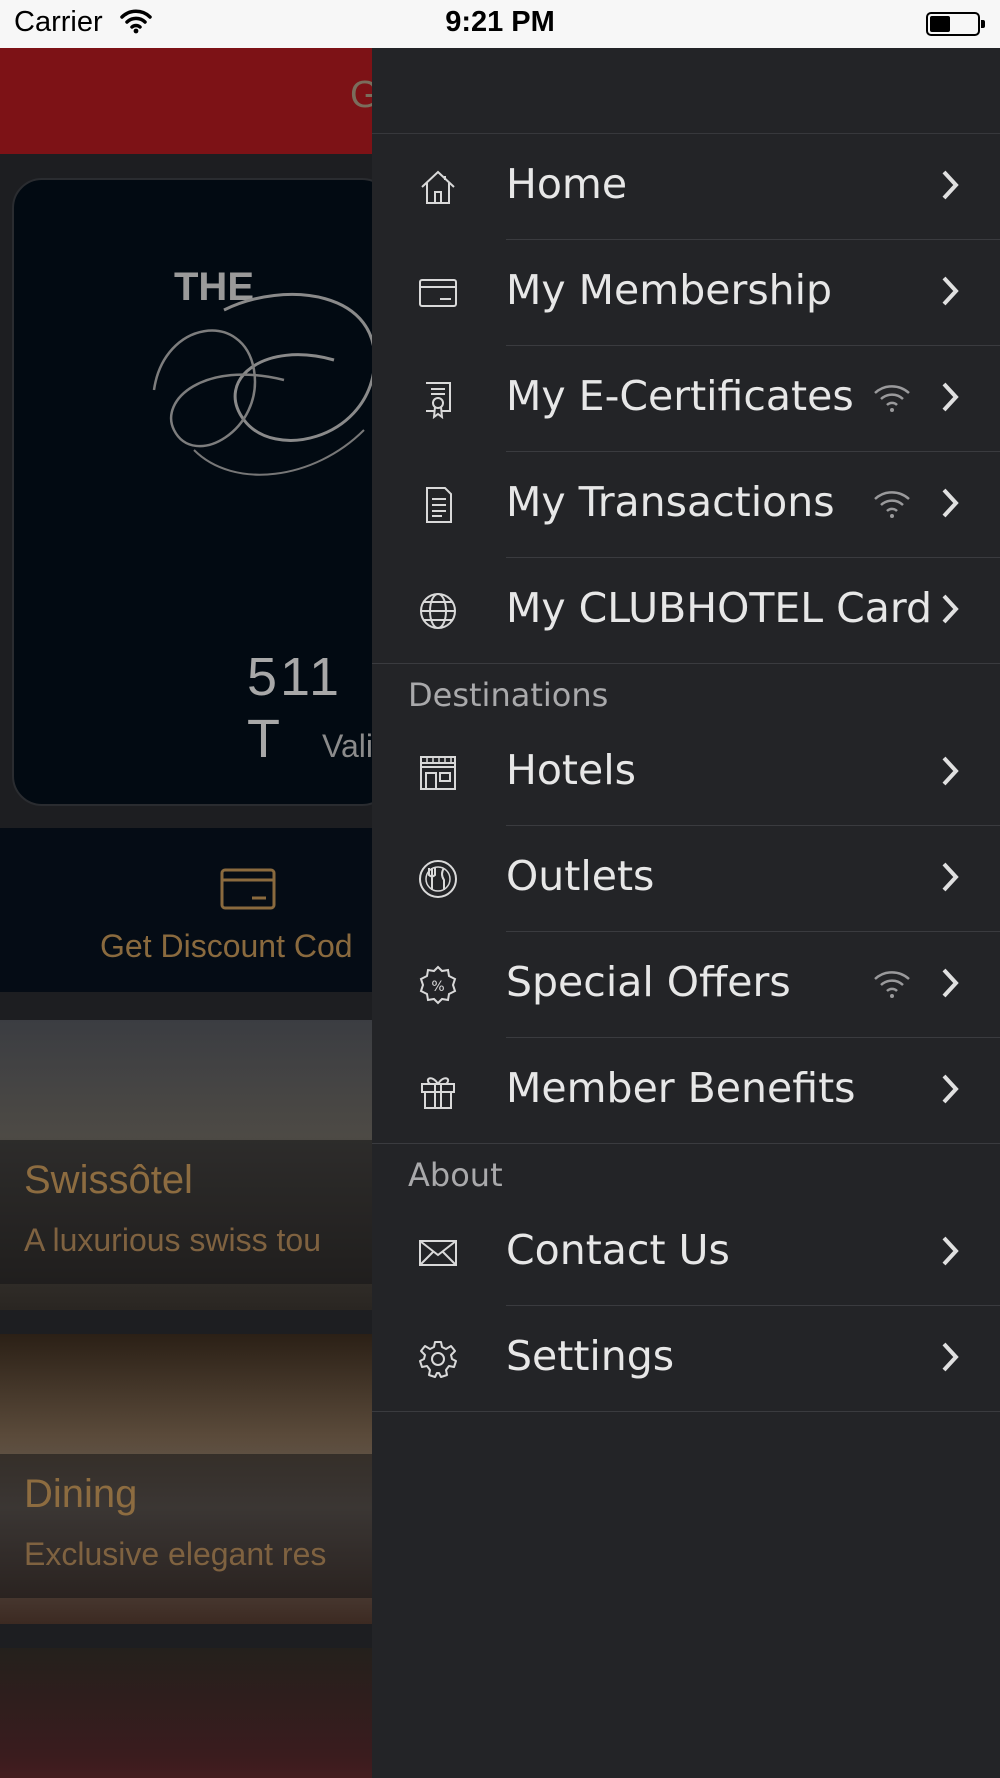 The image size is (1000, 1778). I want to click on promo-subtitle: Exclusive elegant res, so click(175, 1554).